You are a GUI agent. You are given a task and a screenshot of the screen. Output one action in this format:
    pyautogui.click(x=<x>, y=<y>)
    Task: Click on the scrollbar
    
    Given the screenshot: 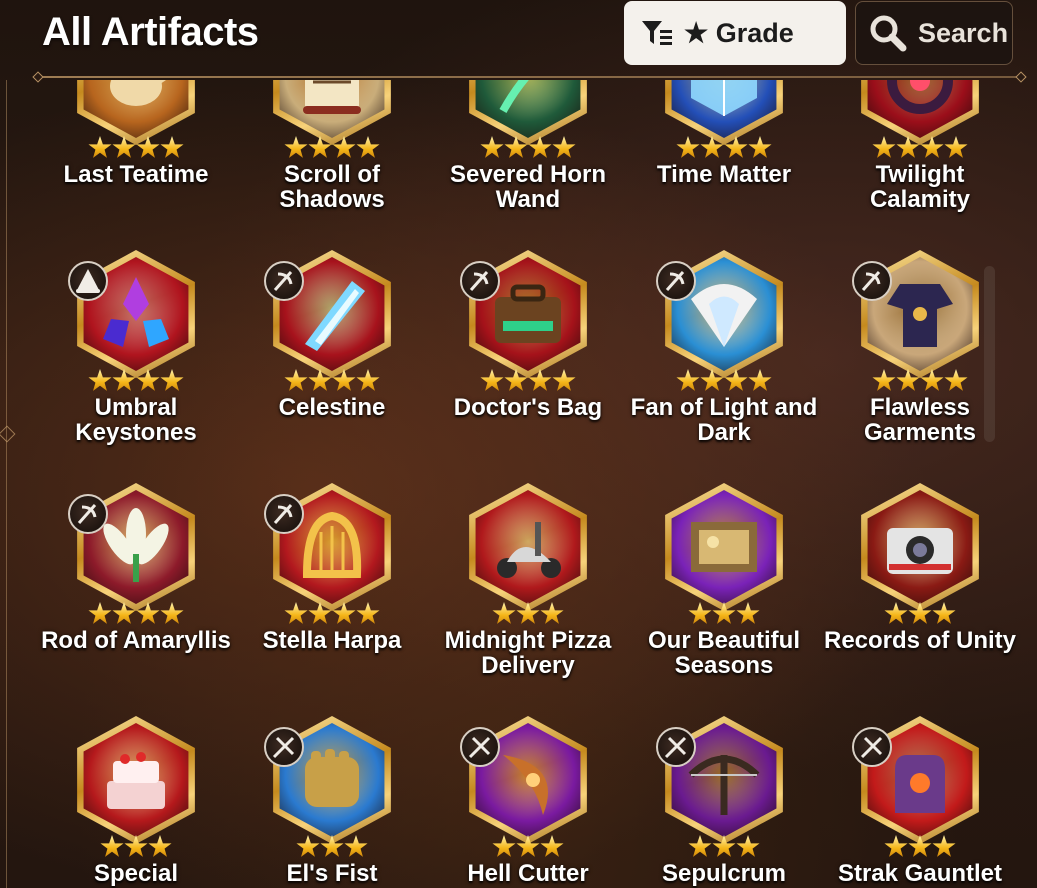 What is the action you would take?
    pyautogui.click(x=989, y=354)
    